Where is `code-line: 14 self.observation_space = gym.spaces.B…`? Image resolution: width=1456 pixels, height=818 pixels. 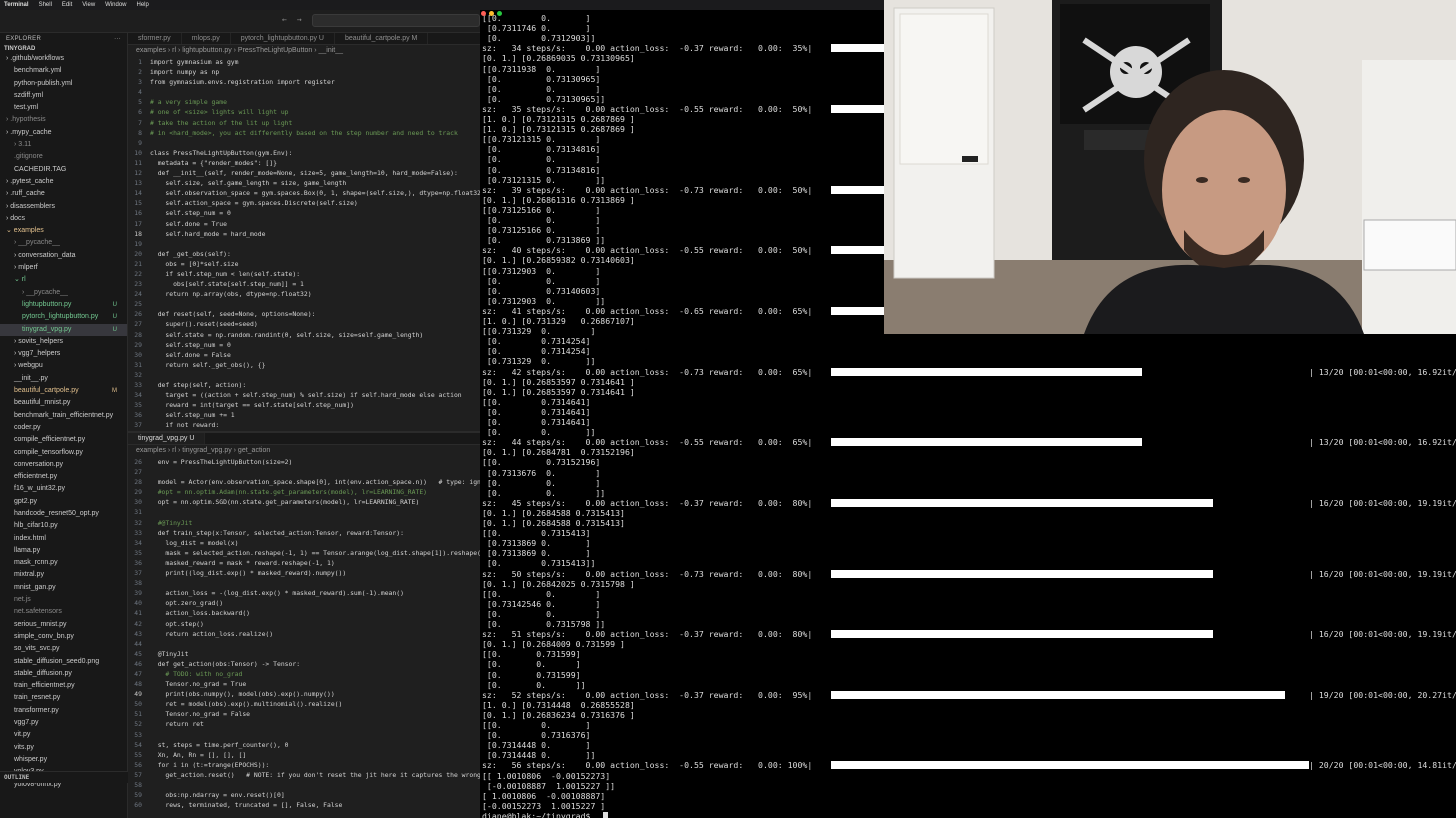 code-line: 14 self.observation_space = gym.spaces.B… is located at coordinates (304, 193).